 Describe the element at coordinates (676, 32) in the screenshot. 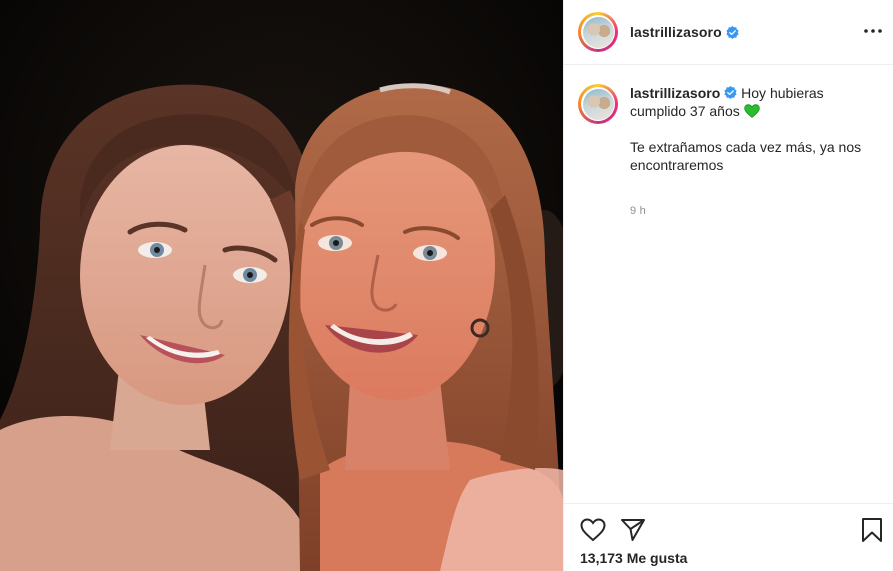

I see `header-username: lastrillizasoro` at that location.